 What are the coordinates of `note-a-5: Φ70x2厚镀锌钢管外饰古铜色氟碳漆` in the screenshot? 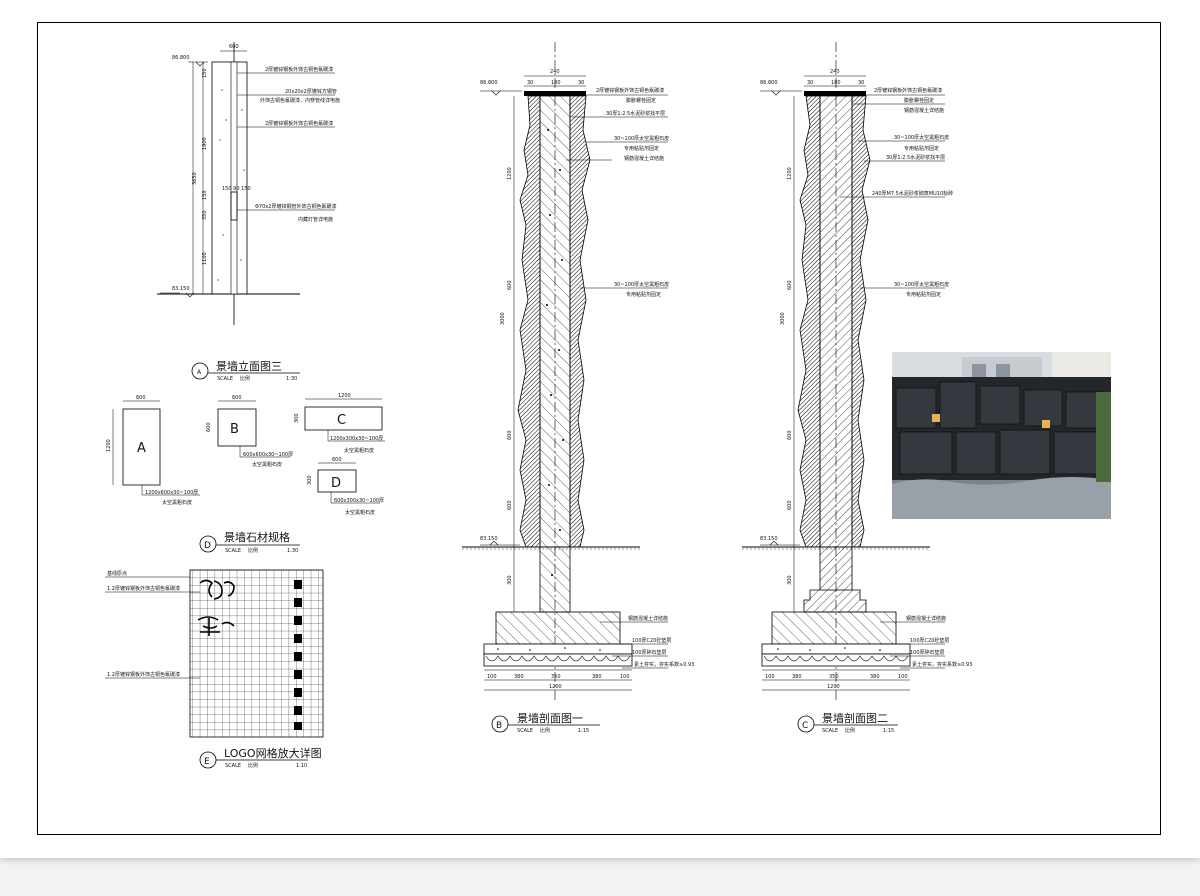 It's located at (295, 206).